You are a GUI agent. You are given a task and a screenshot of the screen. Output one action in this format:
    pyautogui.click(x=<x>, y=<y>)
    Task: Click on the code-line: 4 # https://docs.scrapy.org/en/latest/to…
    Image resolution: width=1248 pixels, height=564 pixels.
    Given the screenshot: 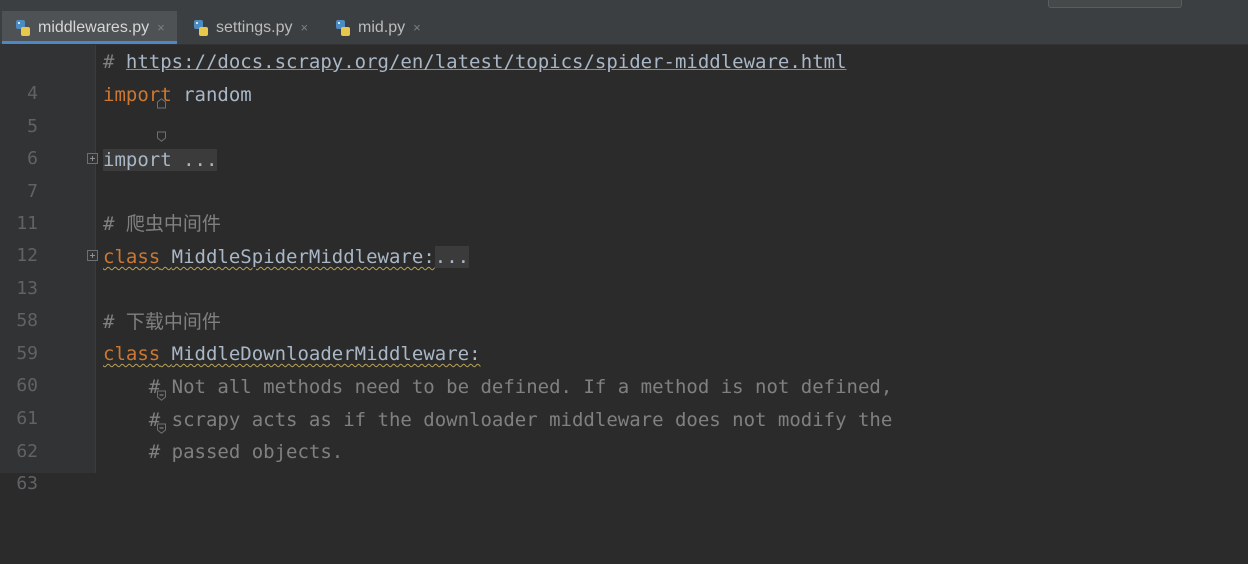 What is the action you would take?
    pyautogui.click(x=624, y=77)
    